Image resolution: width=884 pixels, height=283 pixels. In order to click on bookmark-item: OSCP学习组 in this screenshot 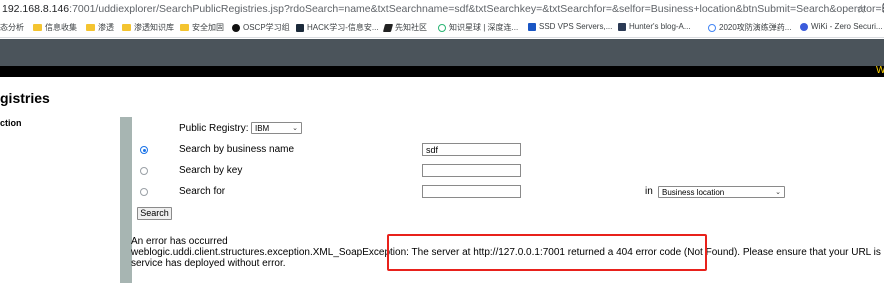, I will do `click(261, 27)`.